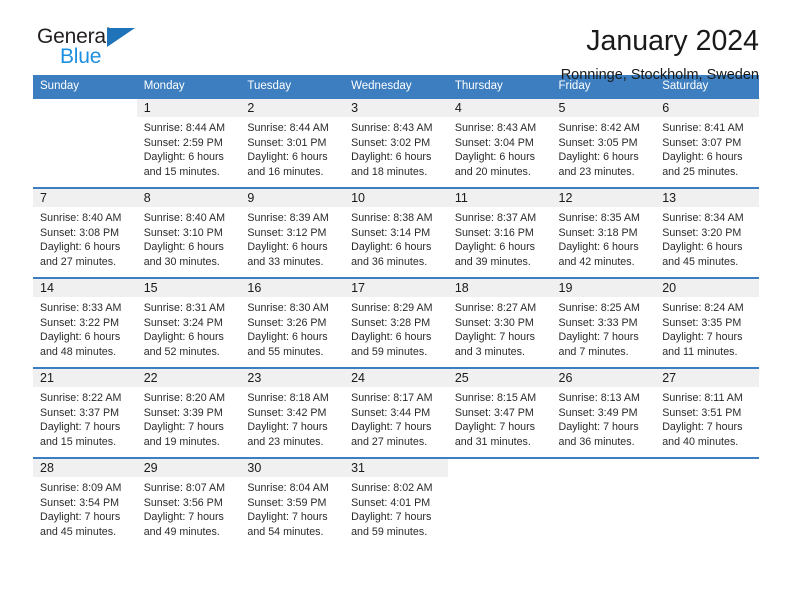 Image resolution: width=792 pixels, height=612 pixels. What do you see at coordinates (598, 142) in the screenshot?
I see `sunset-line: Sunset: 3:05 PM` at bounding box center [598, 142].